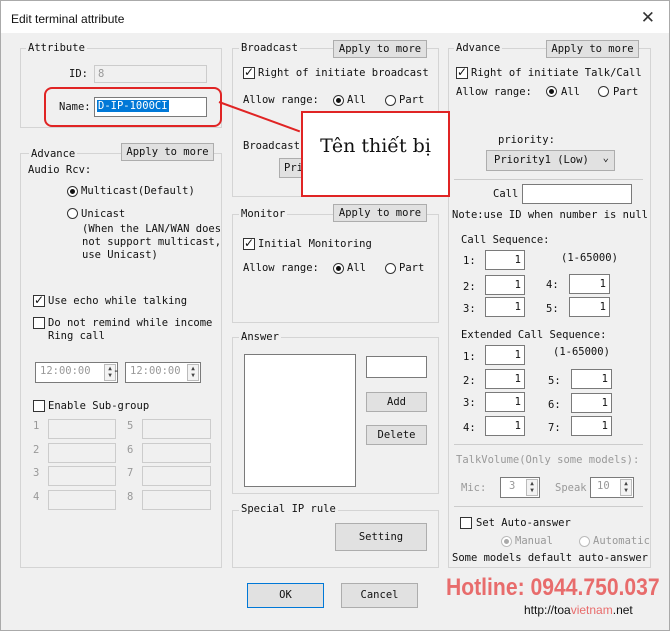 Image resolution: width=670 pixels, height=631 pixels. What do you see at coordinates (505, 307) in the screenshot?
I see `seq-field-3: 1` at bounding box center [505, 307].